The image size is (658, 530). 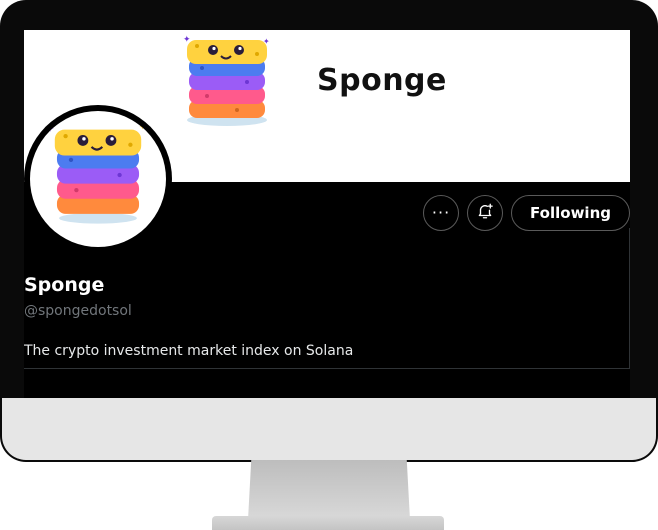 I want to click on bell-plus-icon, so click(x=485, y=213).